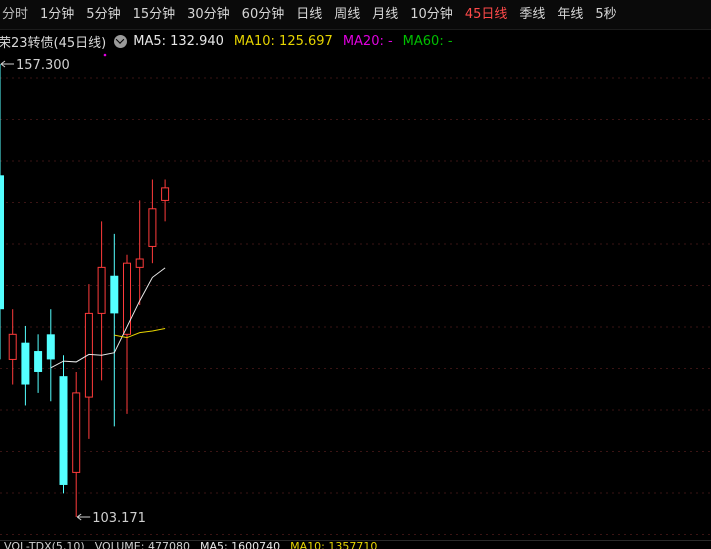  What do you see at coordinates (431, 15) in the screenshot?
I see `period-tab: 10分钟` at bounding box center [431, 15].